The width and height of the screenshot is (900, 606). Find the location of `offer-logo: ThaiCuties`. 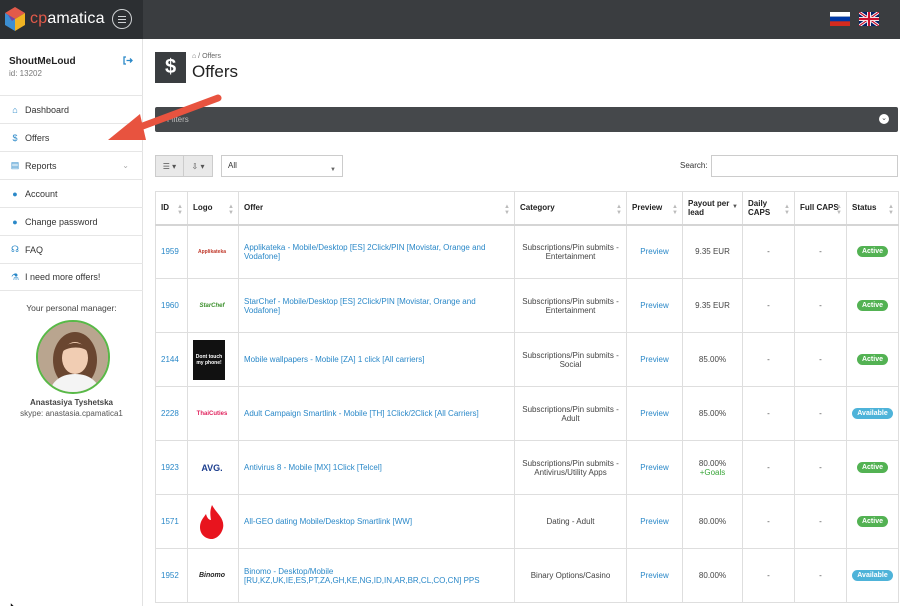

offer-logo: ThaiCuties is located at coordinates (213, 413).